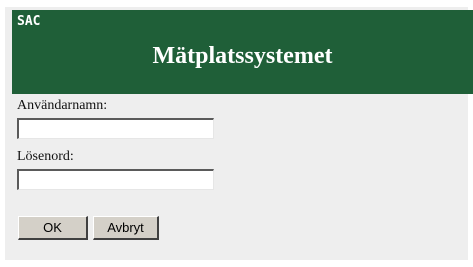 Image resolution: width=473 pixels, height=267 pixels. What do you see at coordinates (45, 156) in the screenshot?
I see `password-label: Lösenord:` at bounding box center [45, 156].